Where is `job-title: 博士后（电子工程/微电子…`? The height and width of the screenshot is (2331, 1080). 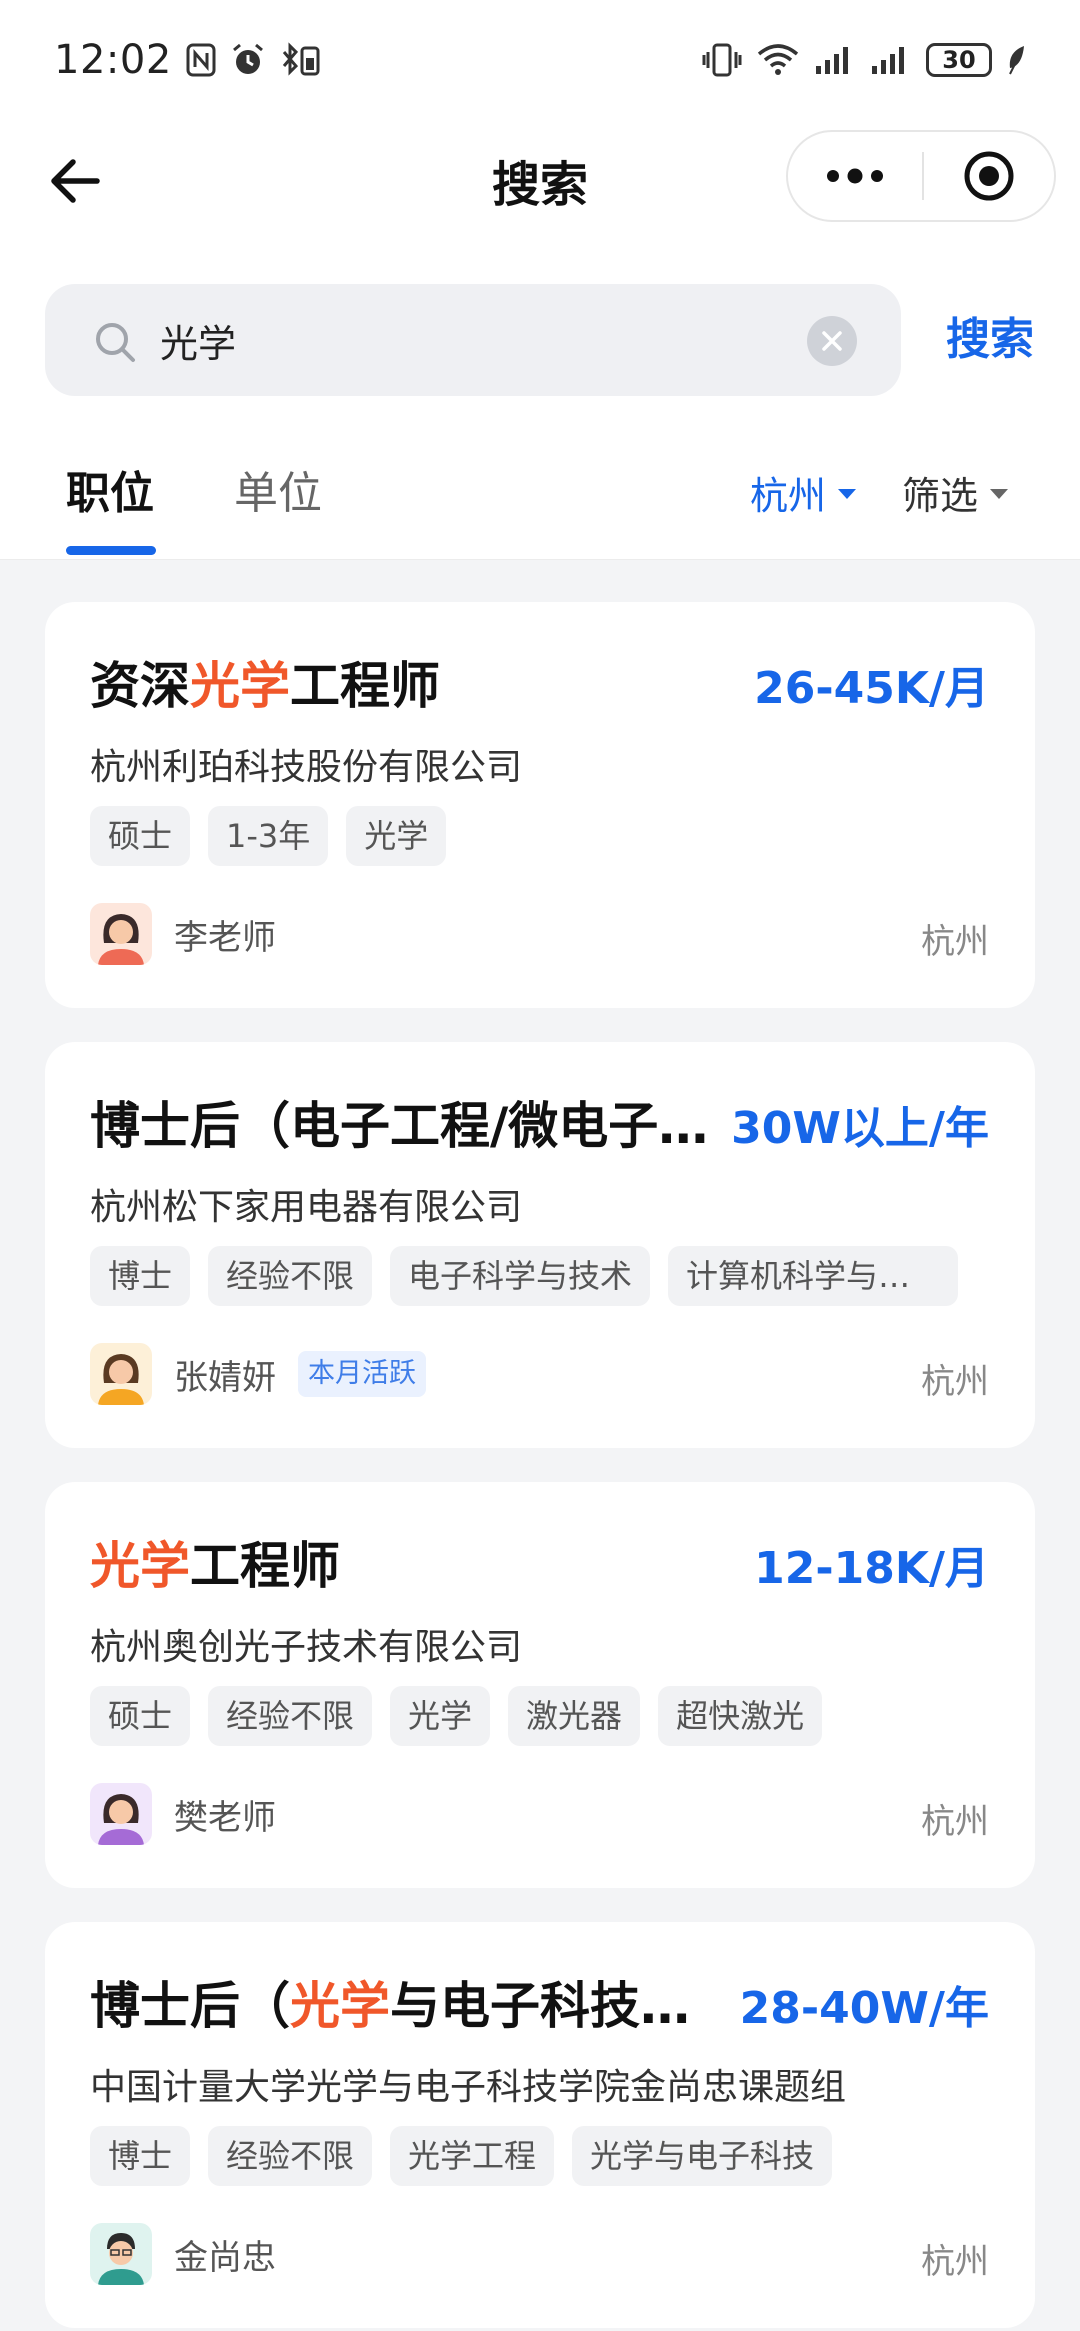
job-title: 博士后（电子工程/微电子… is located at coordinates (399, 1124).